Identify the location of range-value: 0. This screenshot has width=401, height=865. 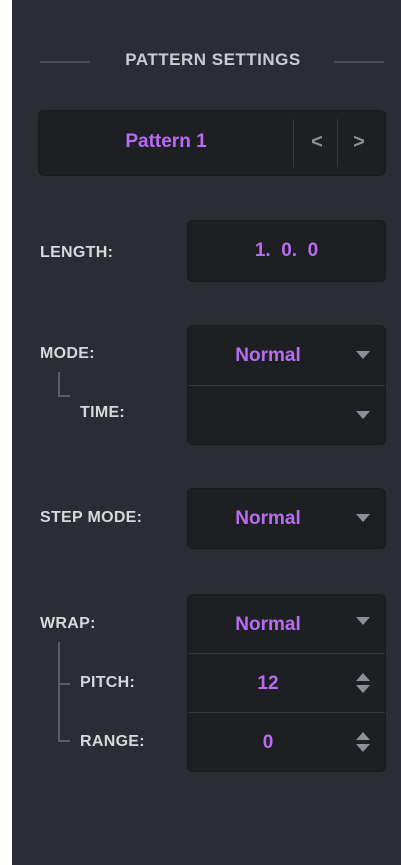
(268, 742).